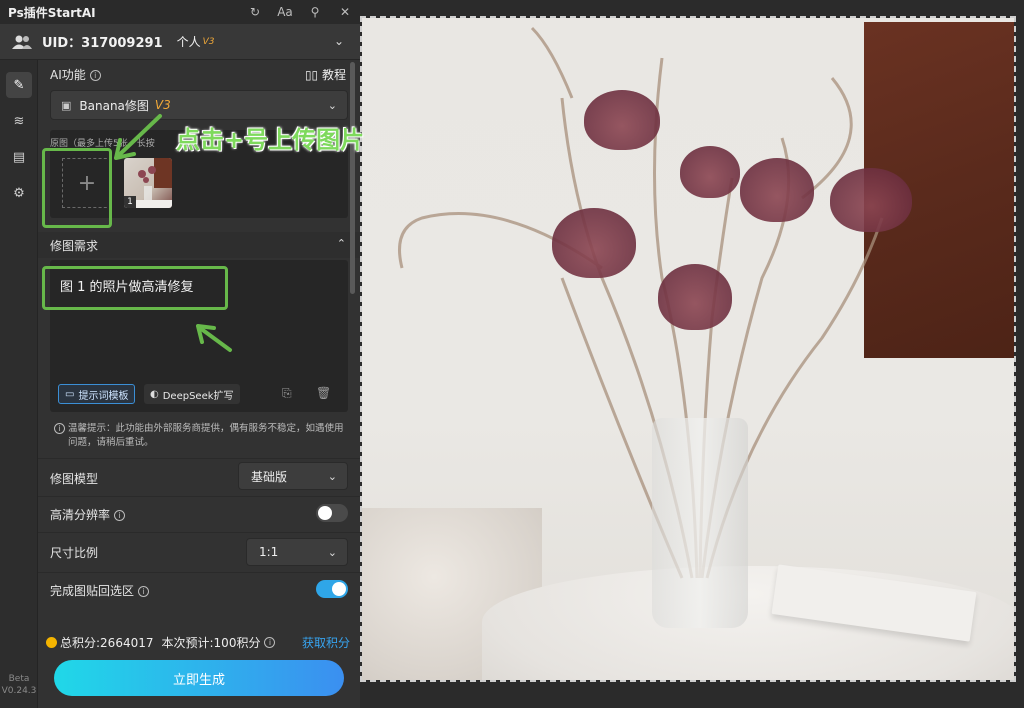 Image resolution: width=1024 pixels, height=708 pixels. I want to click on model-select: 基础版 ⌄, so click(293, 476).